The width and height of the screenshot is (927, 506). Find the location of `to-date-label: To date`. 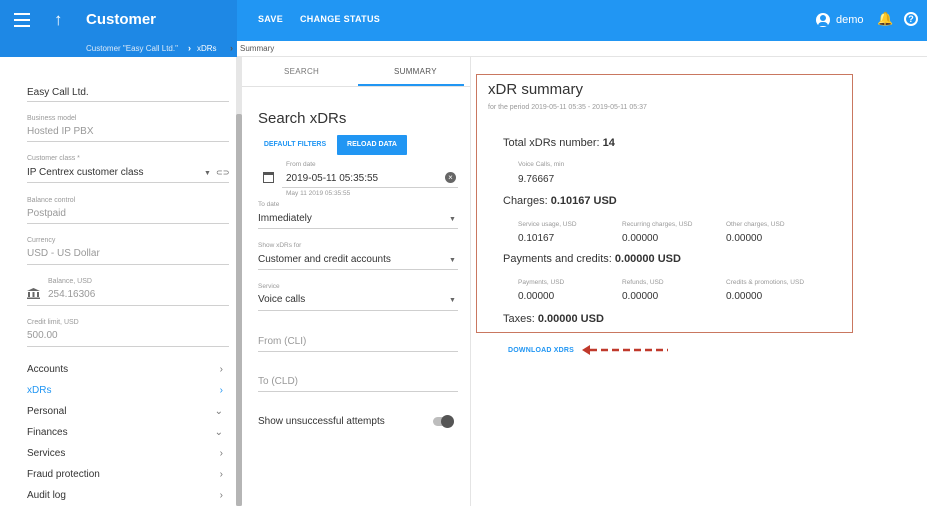

to-date-label: To date is located at coordinates (269, 204).